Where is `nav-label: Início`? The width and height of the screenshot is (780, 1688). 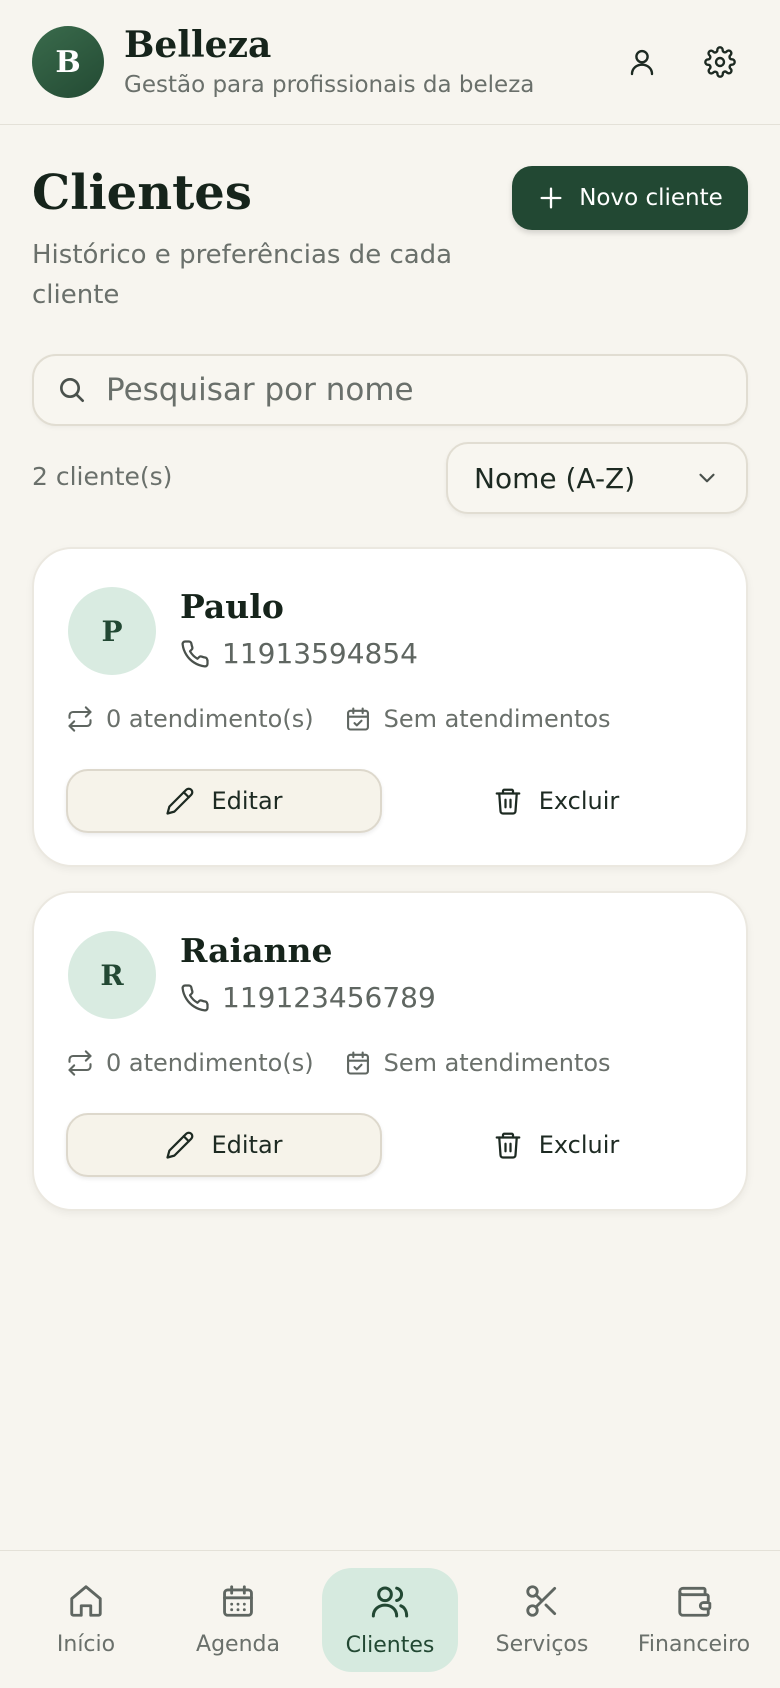
nav-label: Início is located at coordinates (86, 1644).